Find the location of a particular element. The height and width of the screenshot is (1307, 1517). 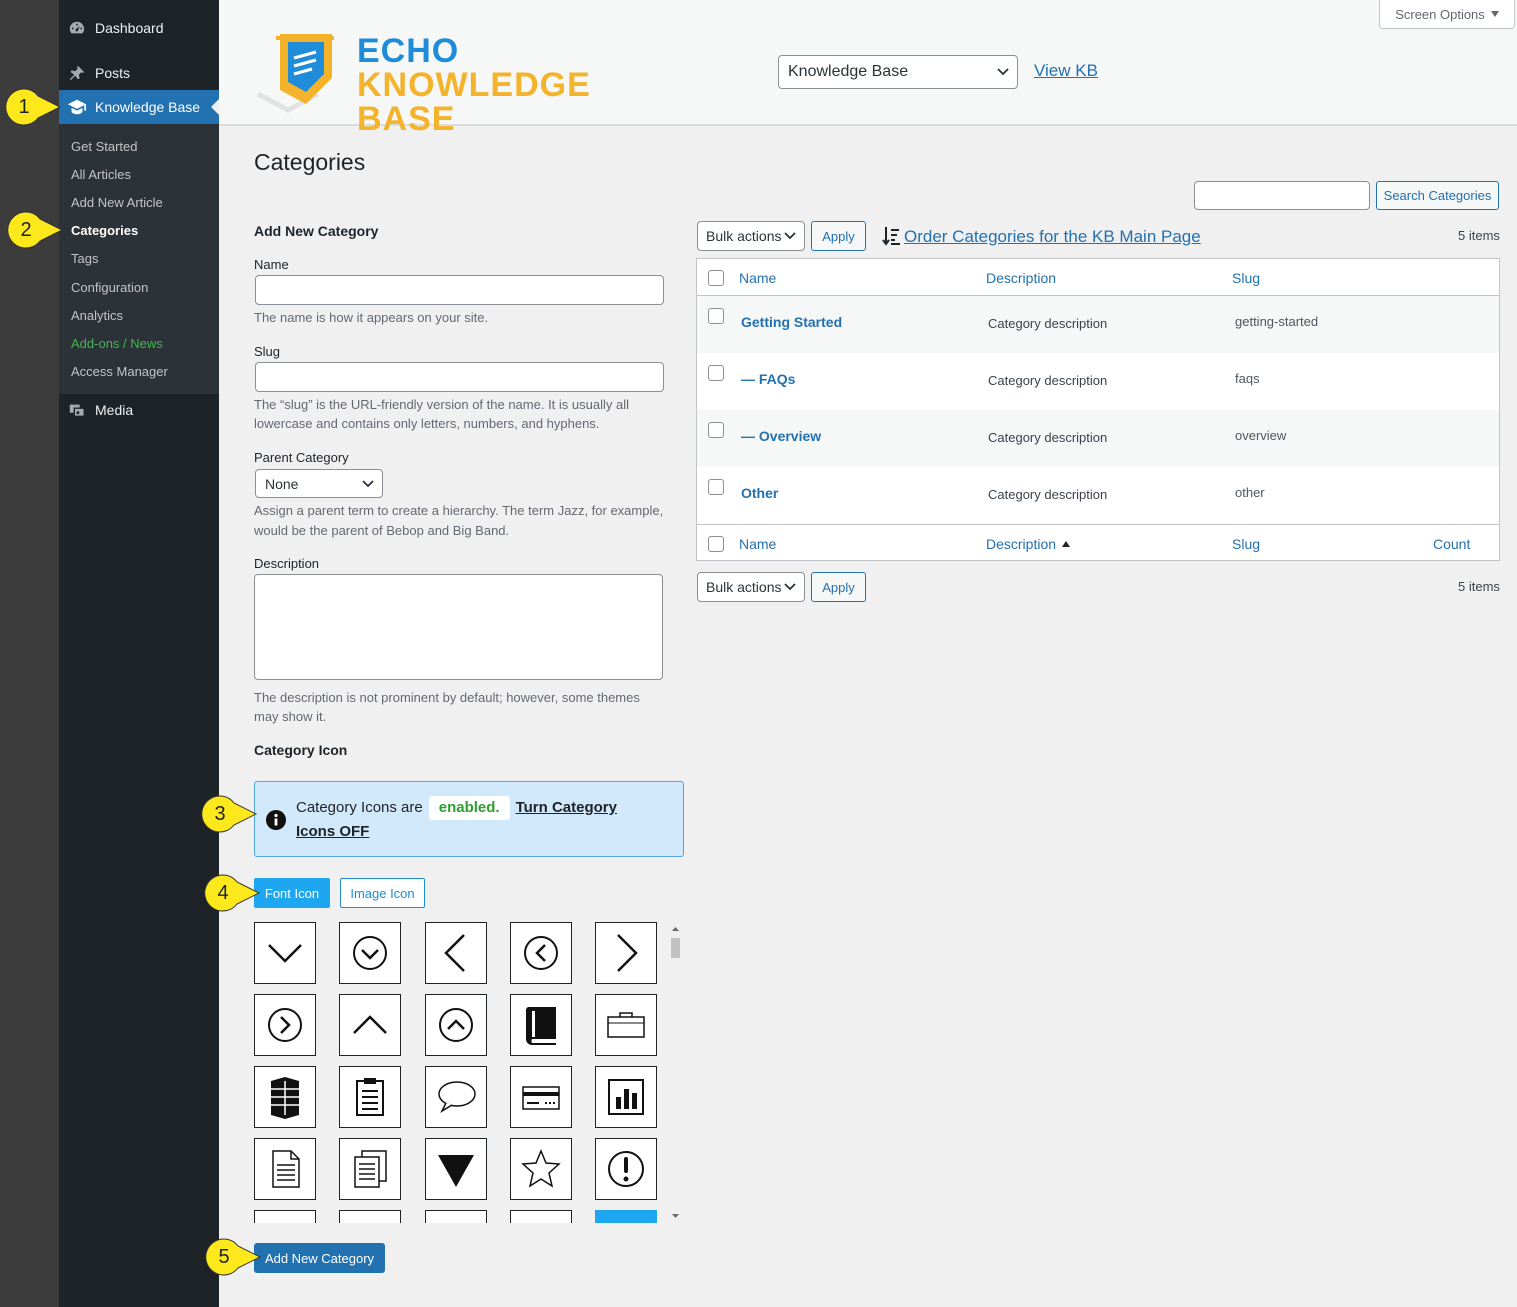

description-label: Description is located at coordinates (287, 563).